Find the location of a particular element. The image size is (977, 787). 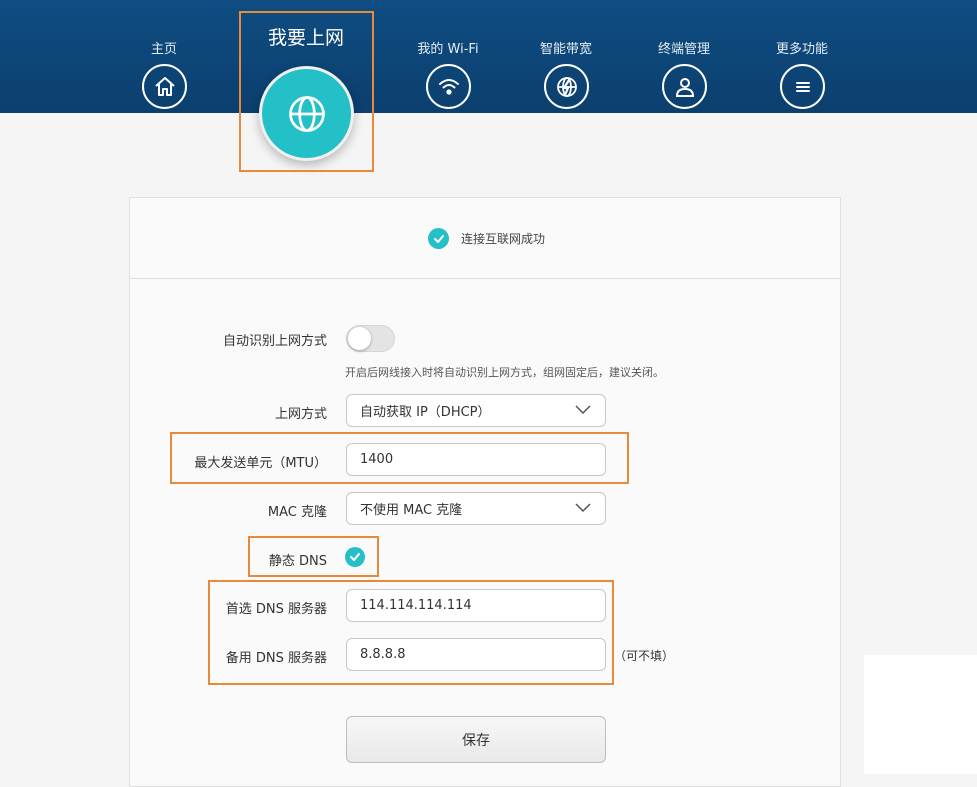

primary-dns-label: 首选 DNS 服务器 is located at coordinates (276, 609).